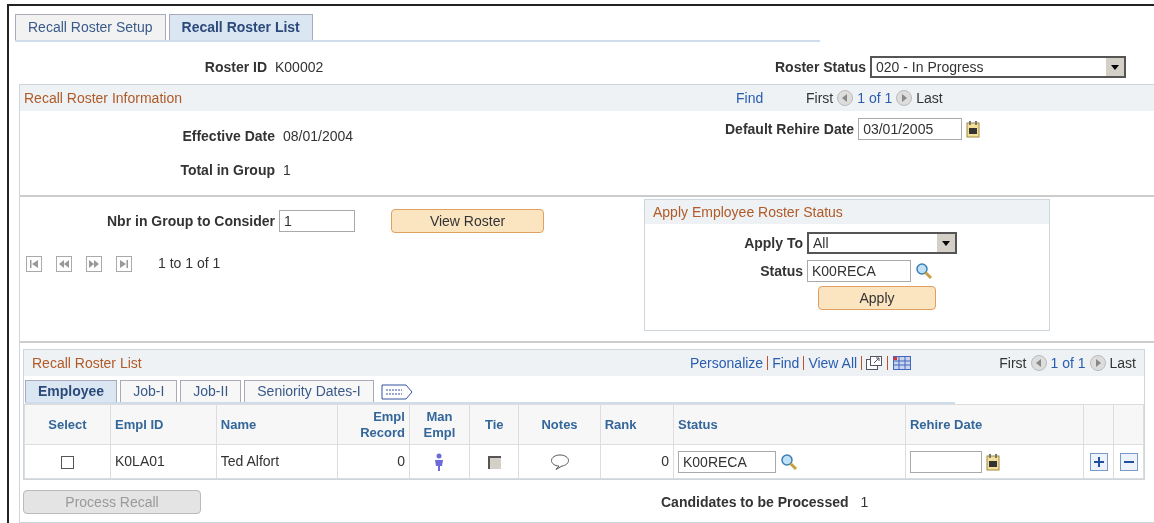 The height and width of the screenshot is (523, 1154). I want to click on roster-status-select: 020 - In Progress, so click(998, 67).